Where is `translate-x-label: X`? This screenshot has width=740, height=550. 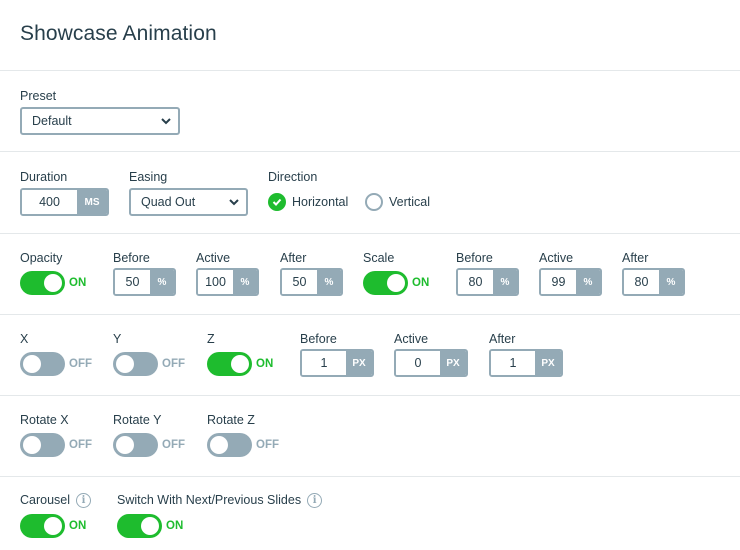 translate-x-label: X is located at coordinates (24, 339).